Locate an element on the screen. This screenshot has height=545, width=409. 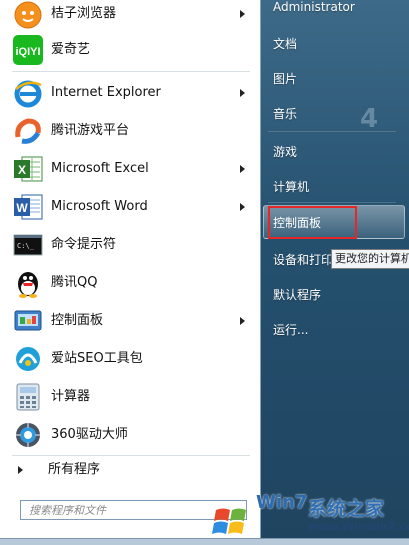
program-label: 桔子浏览器 is located at coordinates (84, 13).